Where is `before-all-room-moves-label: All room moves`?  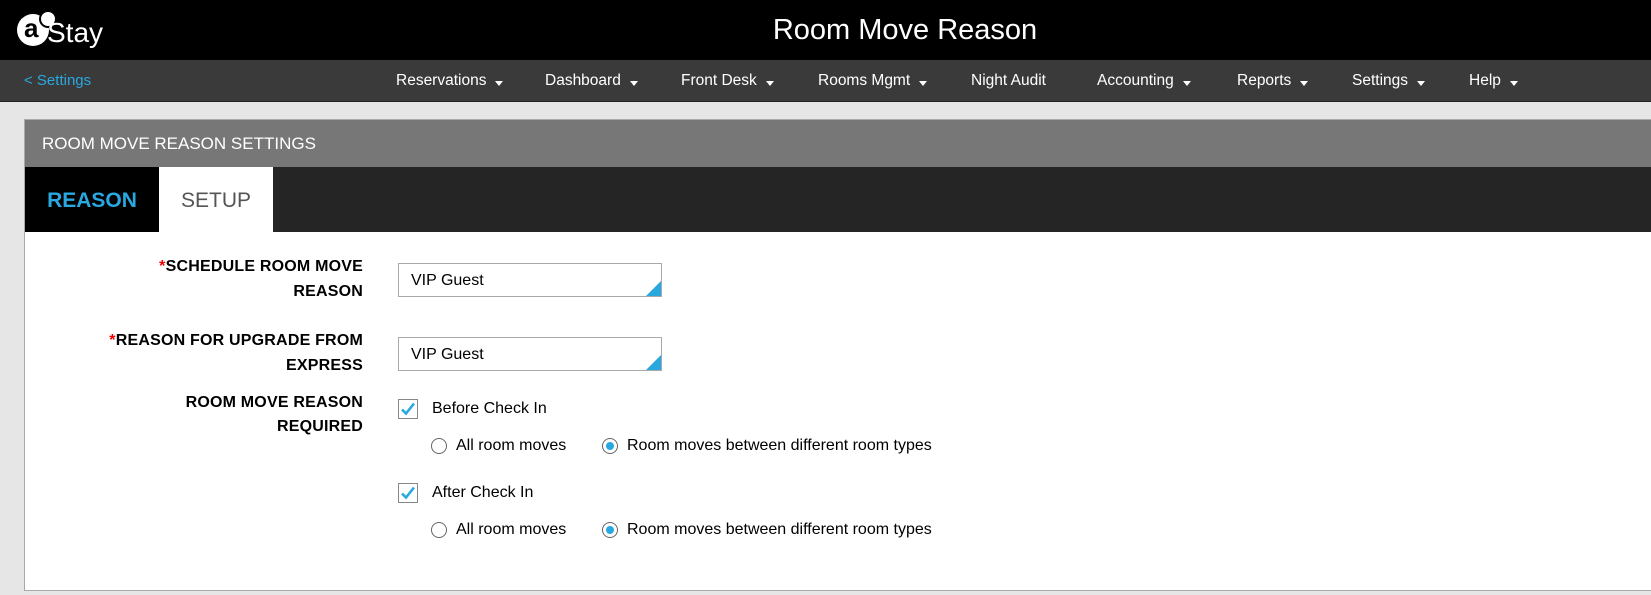
before-all-room-moves-label: All room moves is located at coordinates (511, 445).